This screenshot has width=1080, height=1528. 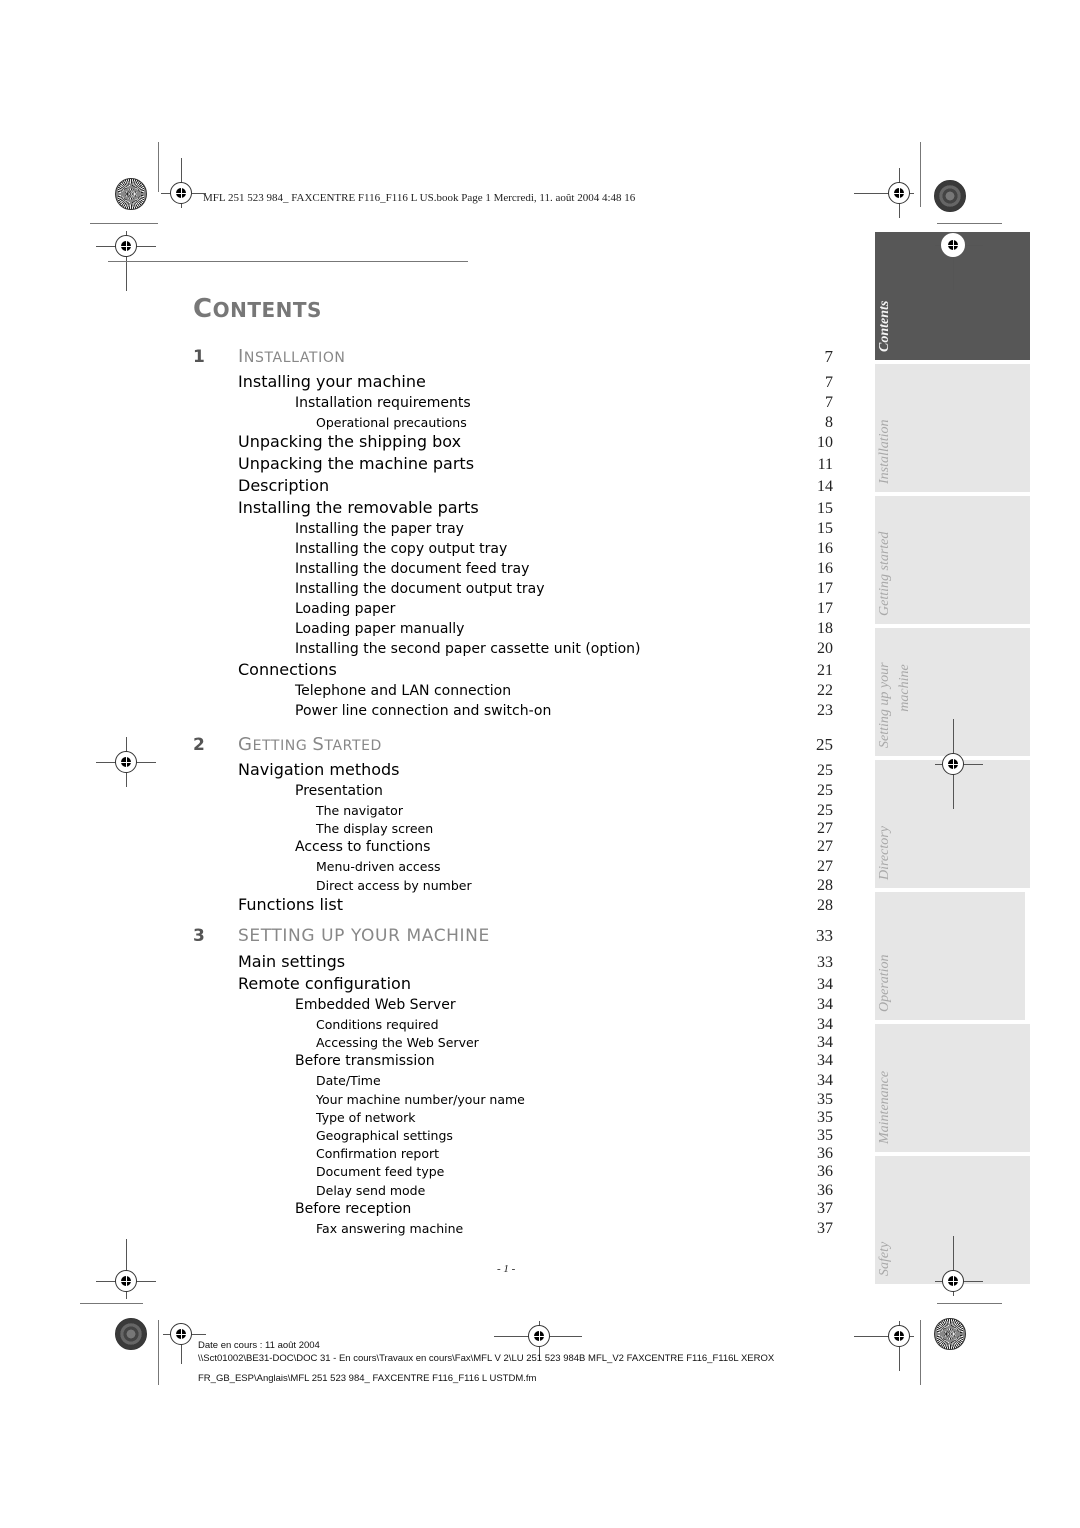 What do you see at coordinates (282, 746) in the screenshot?
I see `chapter-title-part: ETTING` at bounding box center [282, 746].